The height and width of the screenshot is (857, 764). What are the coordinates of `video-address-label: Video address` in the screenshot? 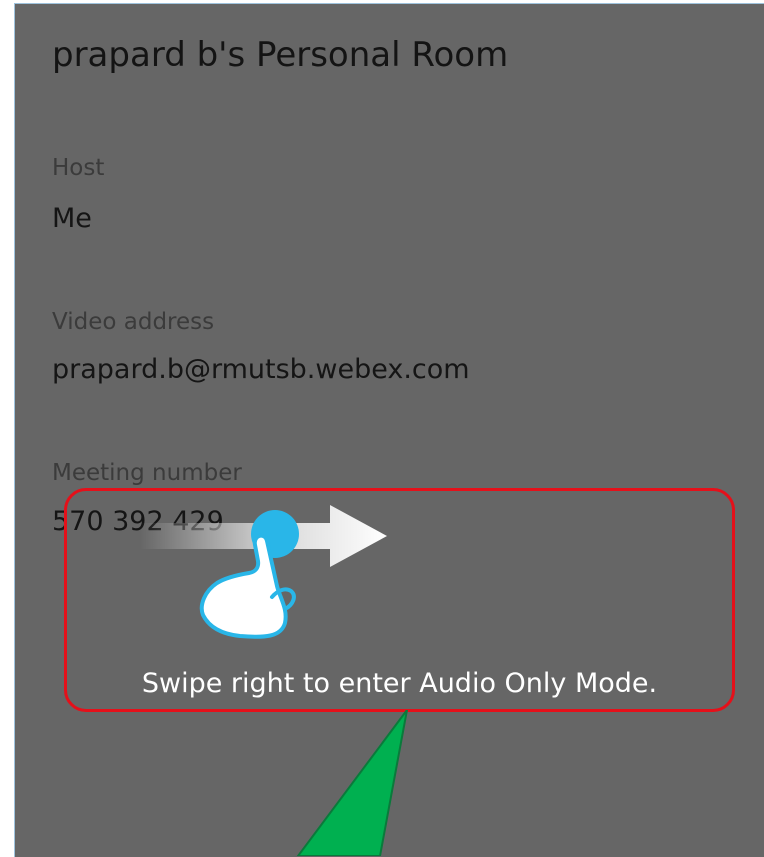 It's located at (133, 322).